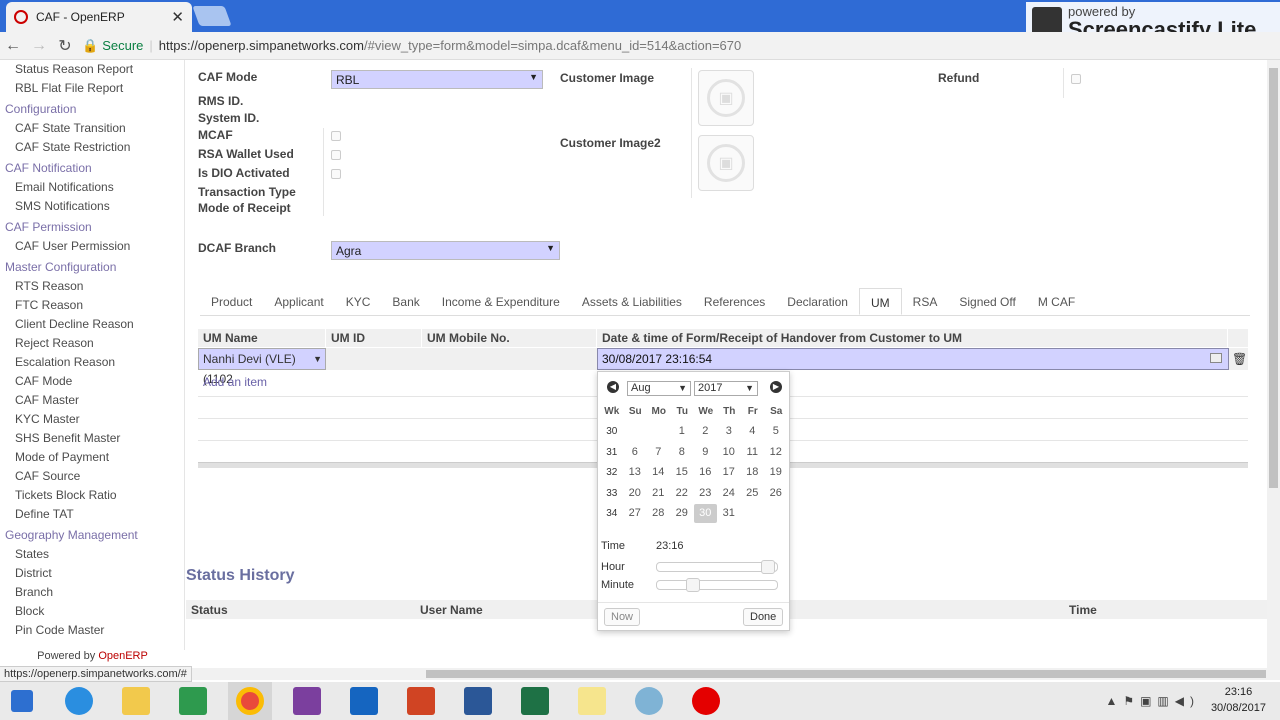  Describe the element at coordinates (298, 301) in the screenshot. I see `tab-applicant: Applicant` at that location.